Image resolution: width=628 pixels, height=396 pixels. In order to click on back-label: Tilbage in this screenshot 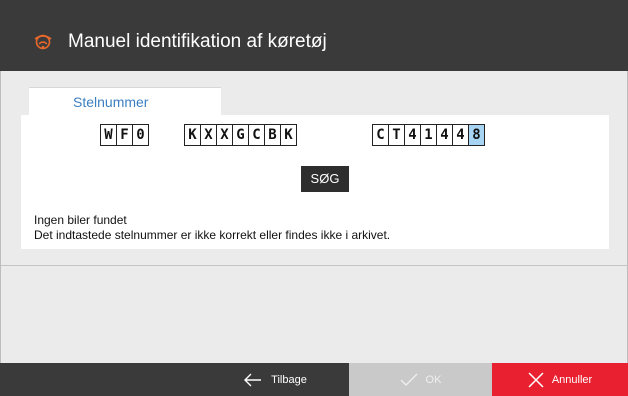, I will do `click(289, 379)`.